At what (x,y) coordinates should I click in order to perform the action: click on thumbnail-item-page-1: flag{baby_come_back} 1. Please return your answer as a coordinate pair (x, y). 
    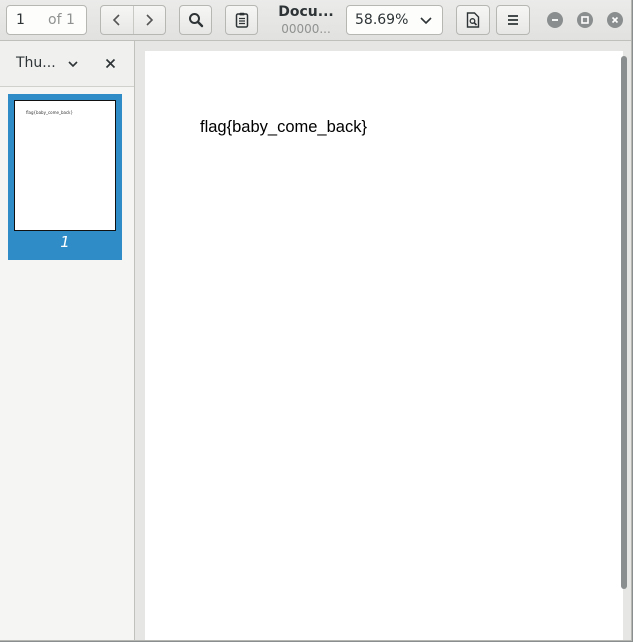
    Looking at the image, I should click on (65, 177).